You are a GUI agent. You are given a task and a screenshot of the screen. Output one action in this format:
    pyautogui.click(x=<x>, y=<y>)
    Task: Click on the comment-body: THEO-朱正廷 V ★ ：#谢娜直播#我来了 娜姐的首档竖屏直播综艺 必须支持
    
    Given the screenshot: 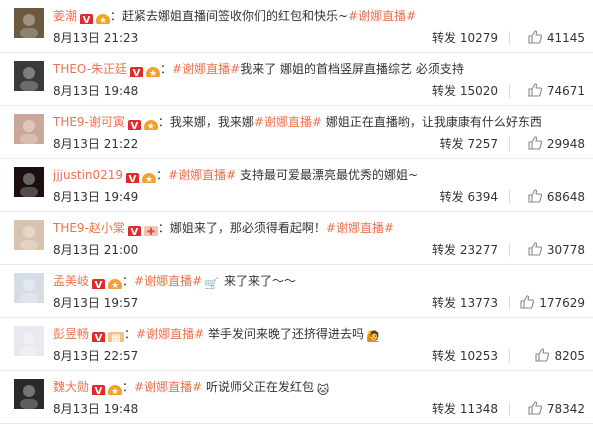 What is the action you would take?
    pyautogui.click(x=319, y=69)
    